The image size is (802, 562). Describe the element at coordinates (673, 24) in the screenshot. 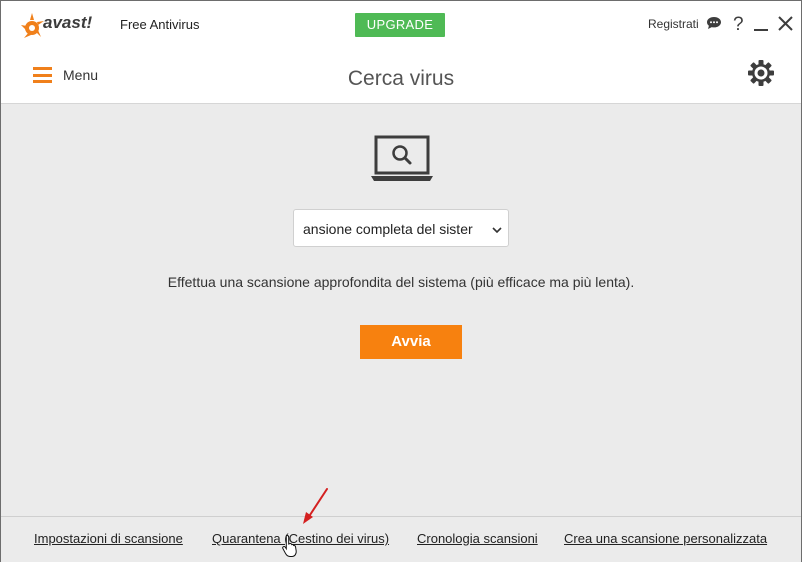

I see `register-link: Registrati` at that location.